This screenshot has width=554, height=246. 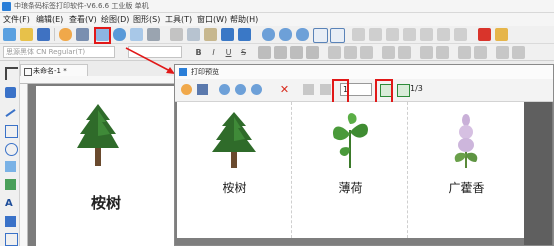 I want to click on last-page-icon, so click(x=403, y=90).